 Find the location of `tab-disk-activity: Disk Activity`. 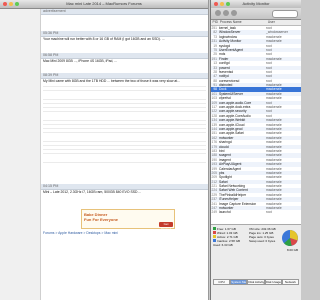

tab-disk-activity: Disk Activity is located at coordinates (256, 282).